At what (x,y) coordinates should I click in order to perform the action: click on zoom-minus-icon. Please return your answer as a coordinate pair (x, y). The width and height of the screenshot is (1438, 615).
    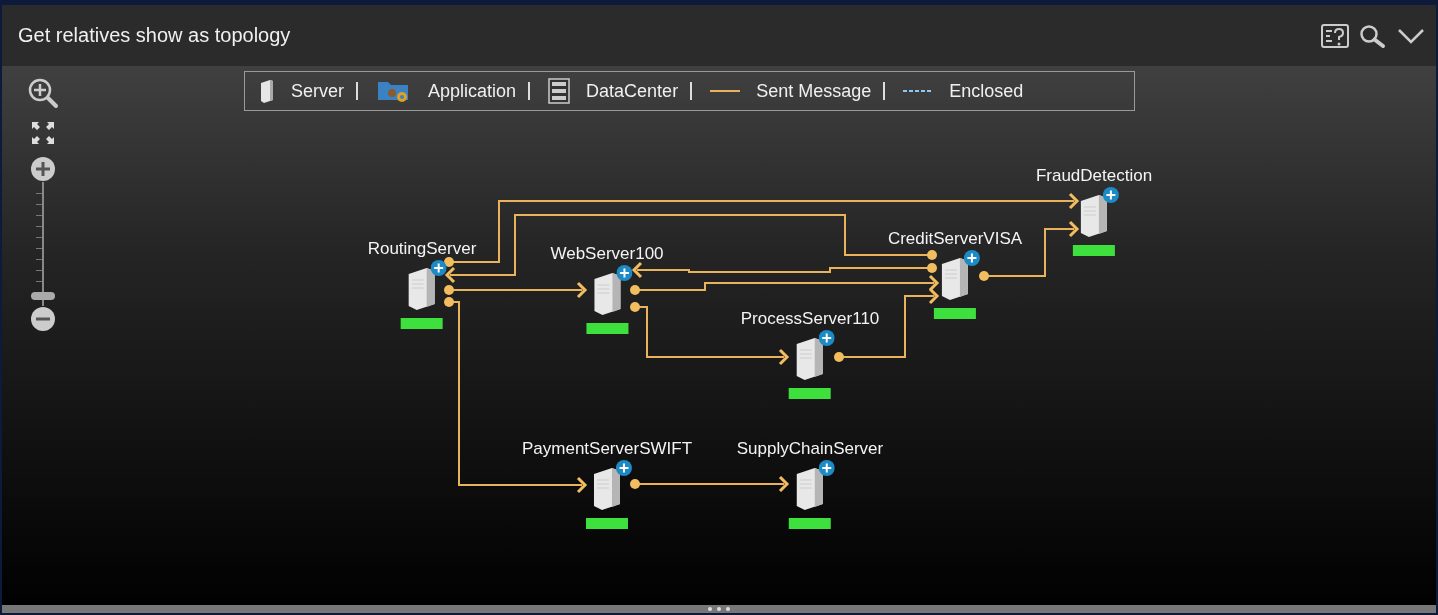
    Looking at the image, I should click on (43, 319).